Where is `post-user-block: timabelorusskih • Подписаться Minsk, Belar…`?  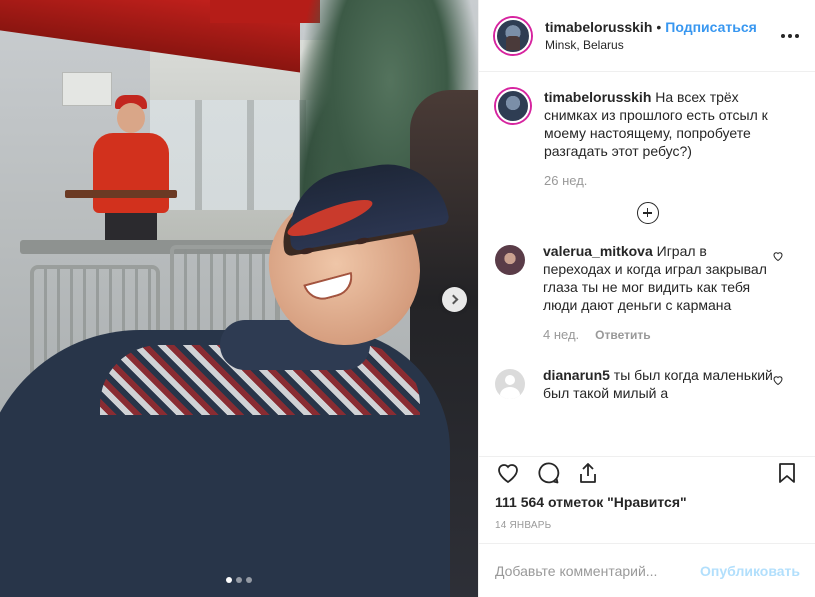 post-user-block: timabelorusskih • Подписаться Minsk, Belar… is located at coordinates (651, 36).